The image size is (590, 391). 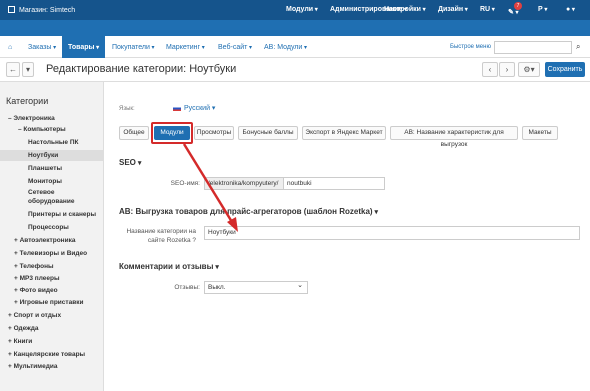 I want to click on sidebar-item-electronics: – Электроника, so click(x=31, y=118).